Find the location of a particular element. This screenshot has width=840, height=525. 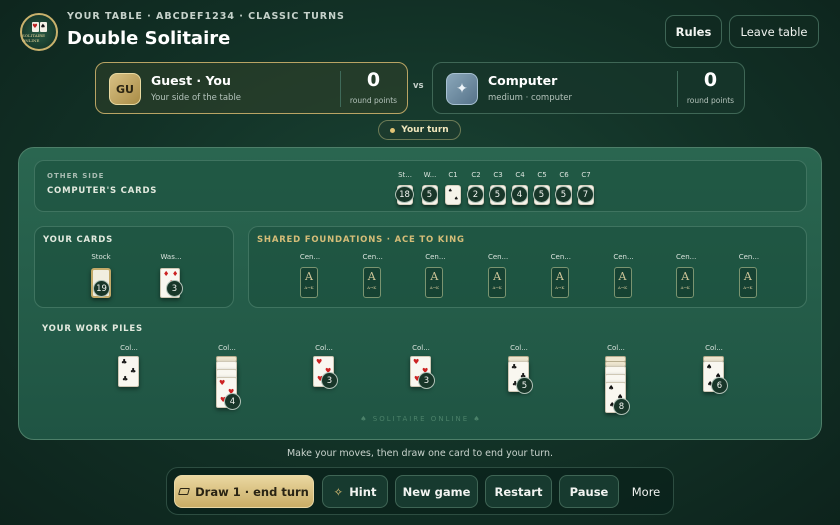

your-cards-title: YOUR CARDS is located at coordinates (78, 240).